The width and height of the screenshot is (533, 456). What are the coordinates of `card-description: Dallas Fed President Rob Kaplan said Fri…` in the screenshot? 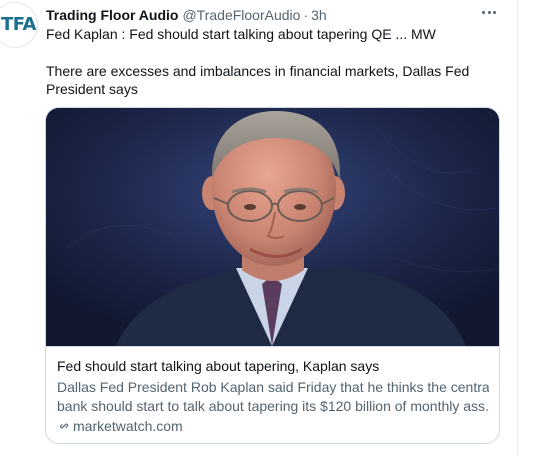 It's located at (273, 397).